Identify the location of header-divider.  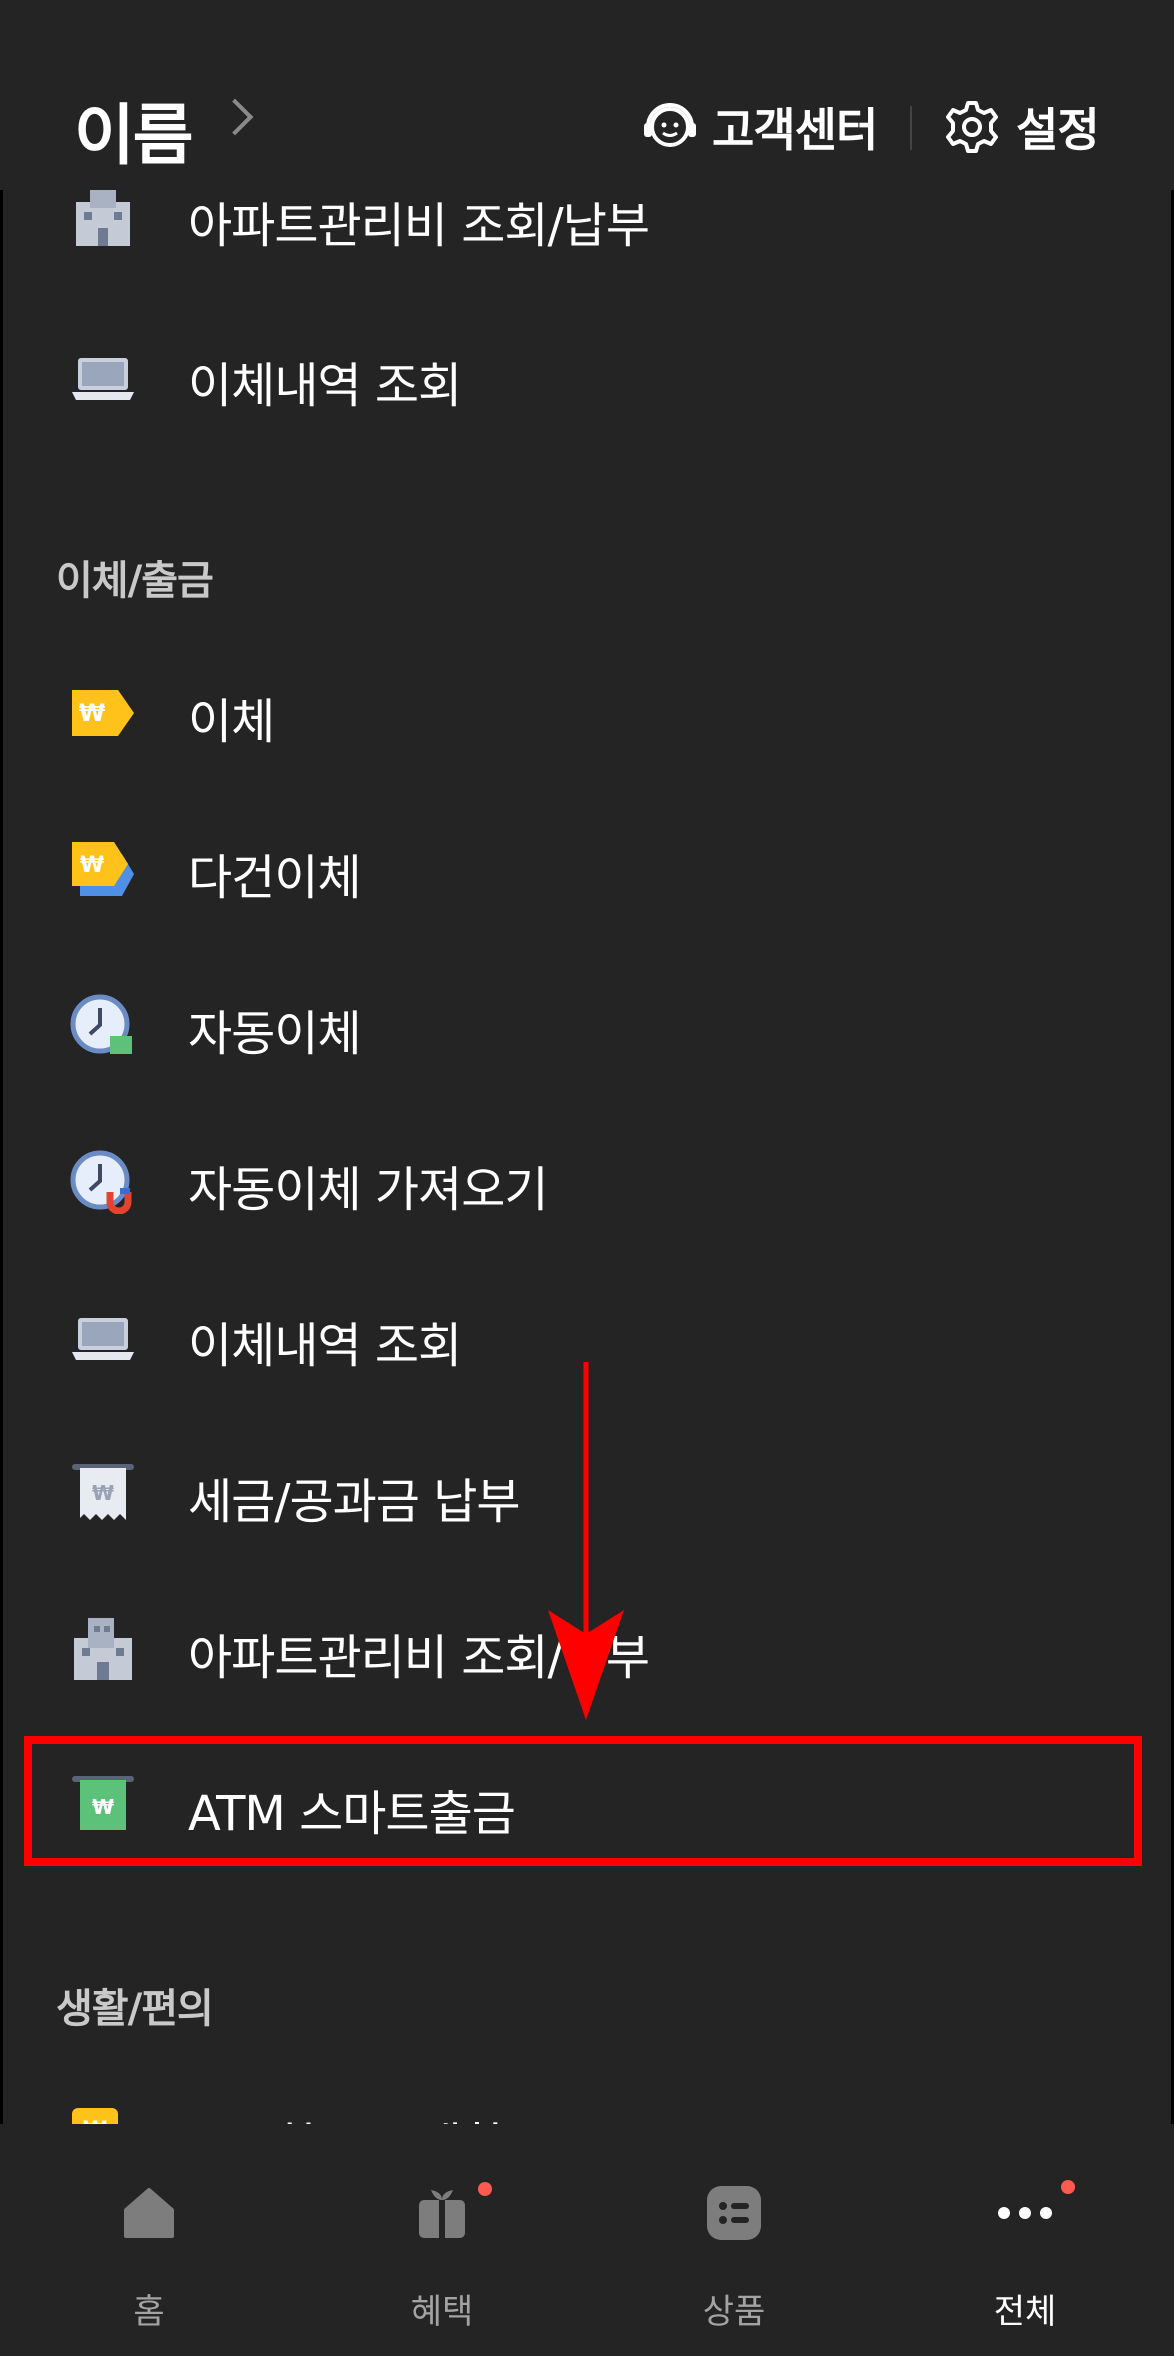
(911, 128).